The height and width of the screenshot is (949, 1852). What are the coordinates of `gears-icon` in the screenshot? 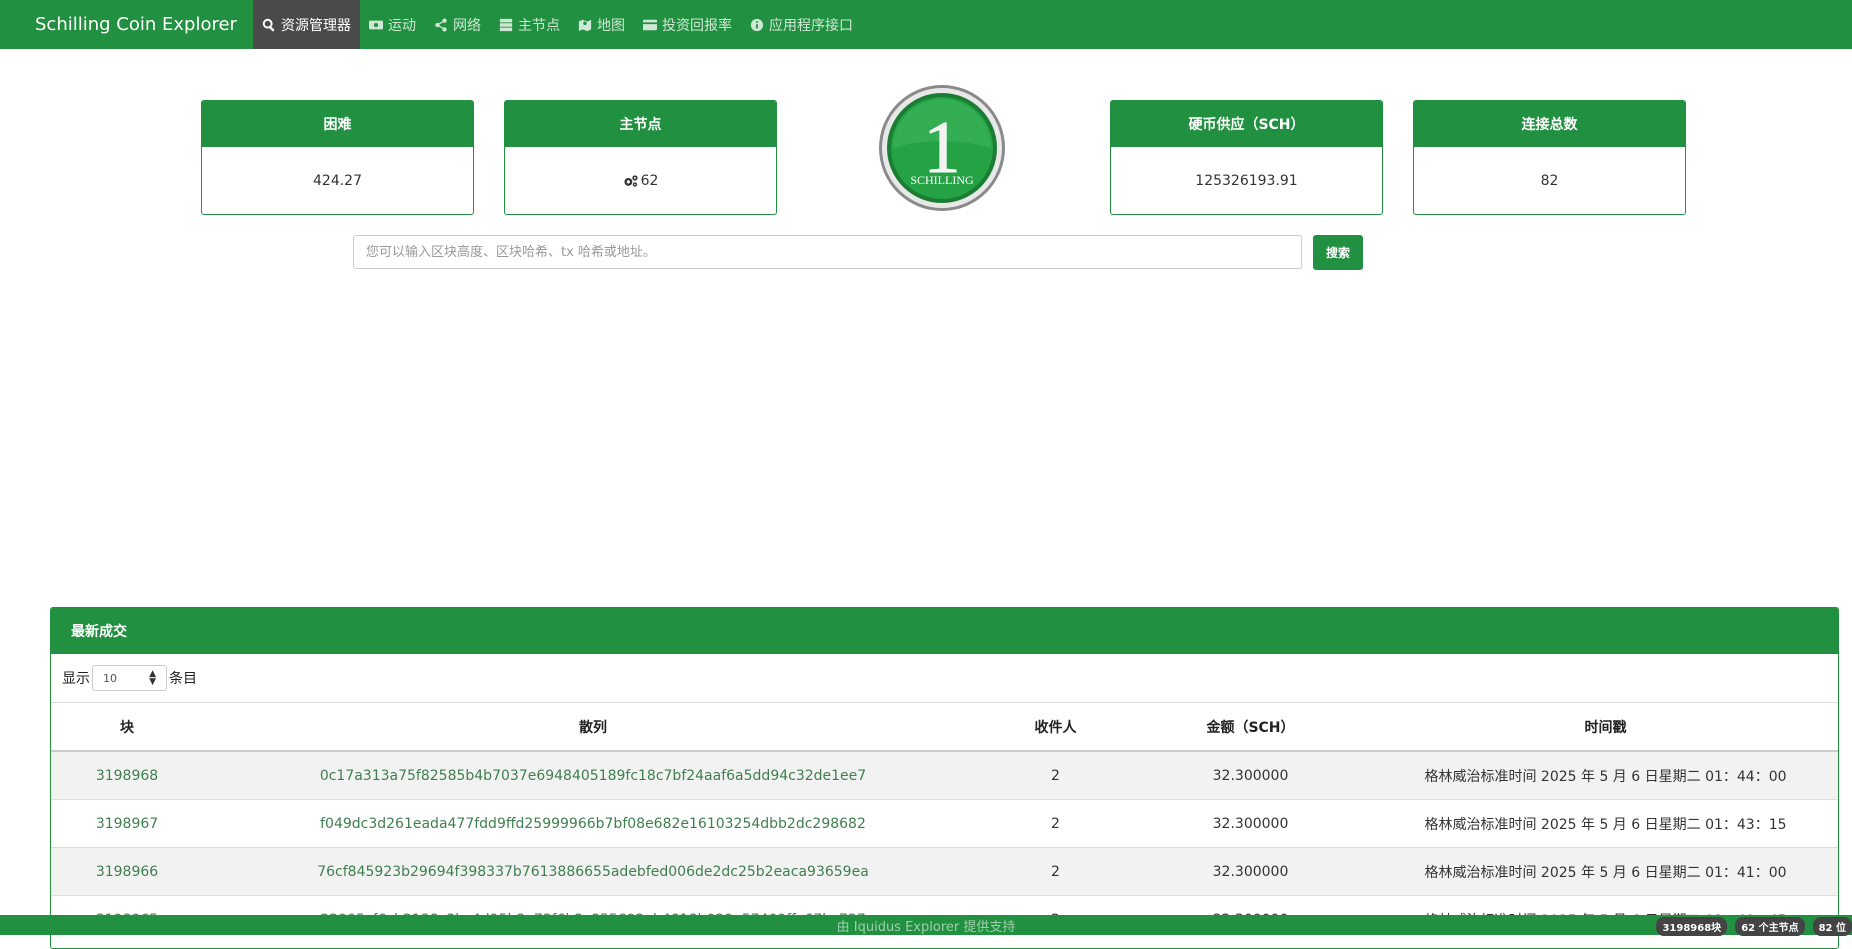 It's located at (631, 180).